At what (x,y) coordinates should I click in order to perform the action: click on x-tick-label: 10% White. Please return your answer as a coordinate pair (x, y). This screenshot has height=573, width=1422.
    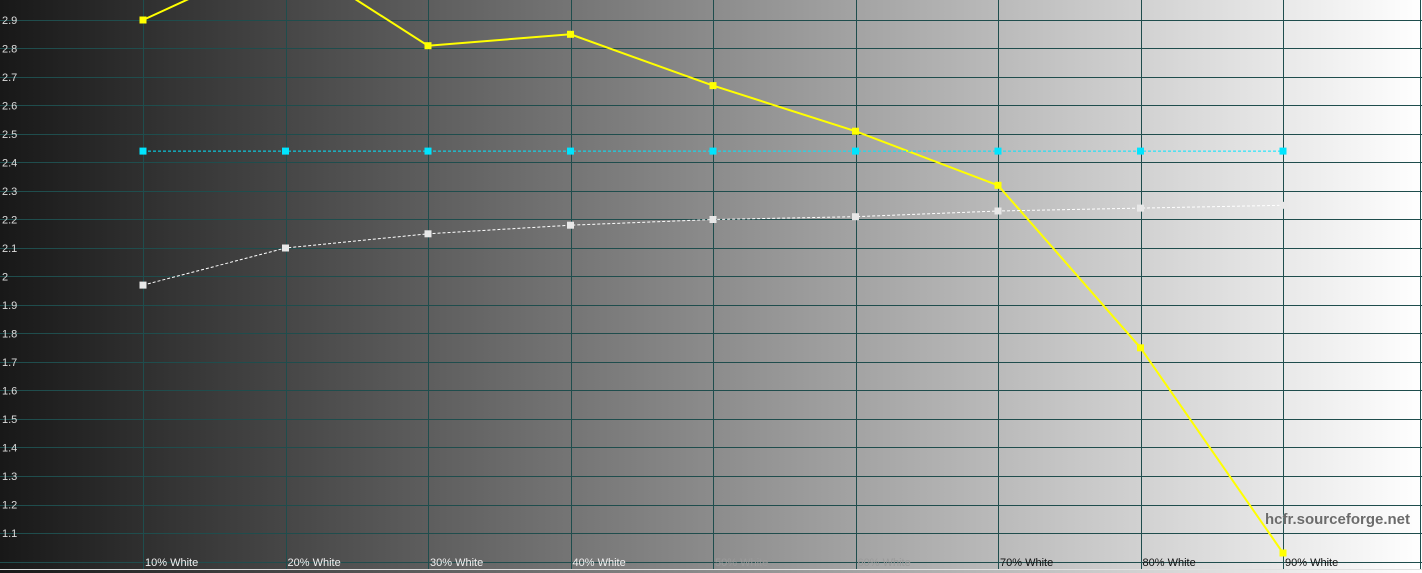
    Looking at the image, I should click on (171, 563).